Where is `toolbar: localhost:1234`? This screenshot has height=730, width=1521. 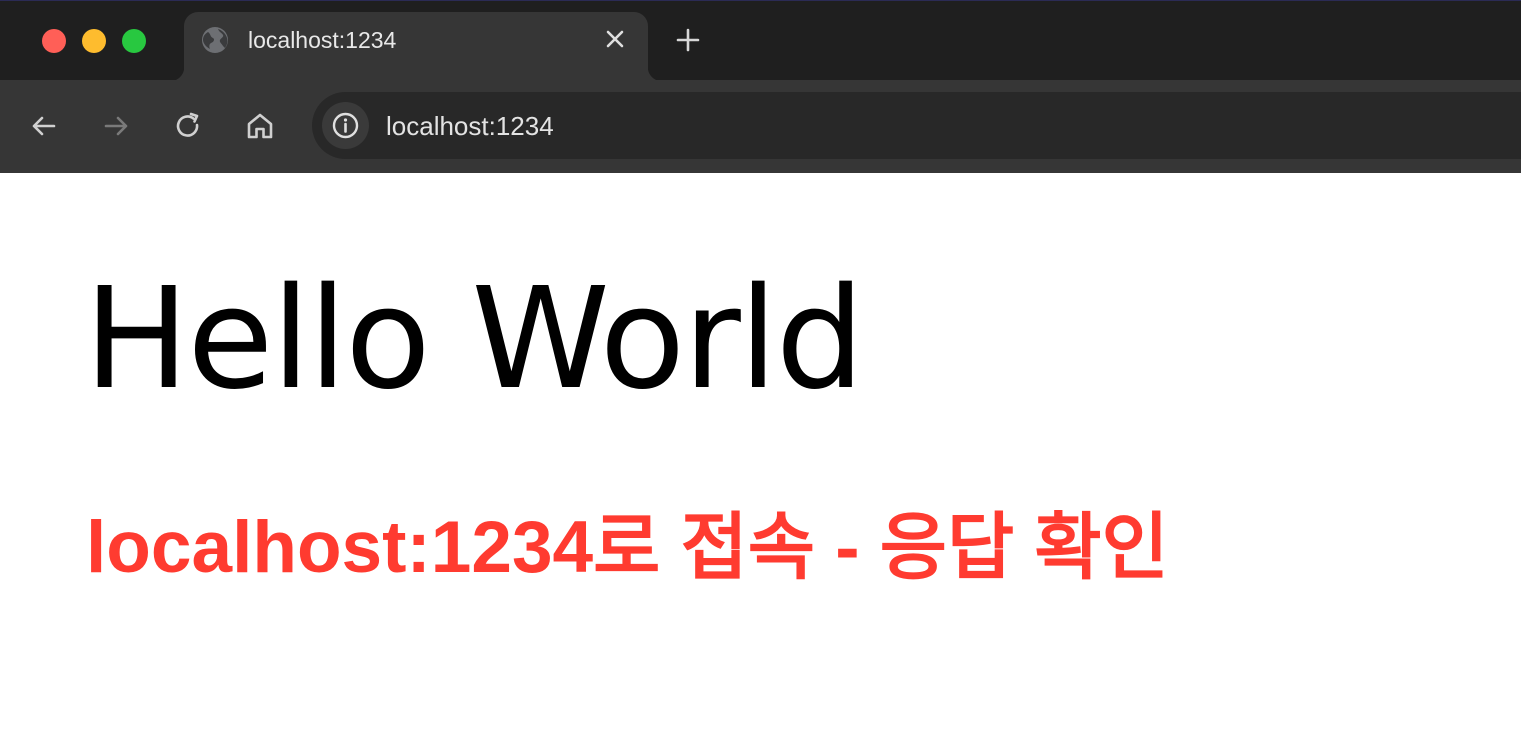
toolbar: localhost:1234 is located at coordinates (760, 126).